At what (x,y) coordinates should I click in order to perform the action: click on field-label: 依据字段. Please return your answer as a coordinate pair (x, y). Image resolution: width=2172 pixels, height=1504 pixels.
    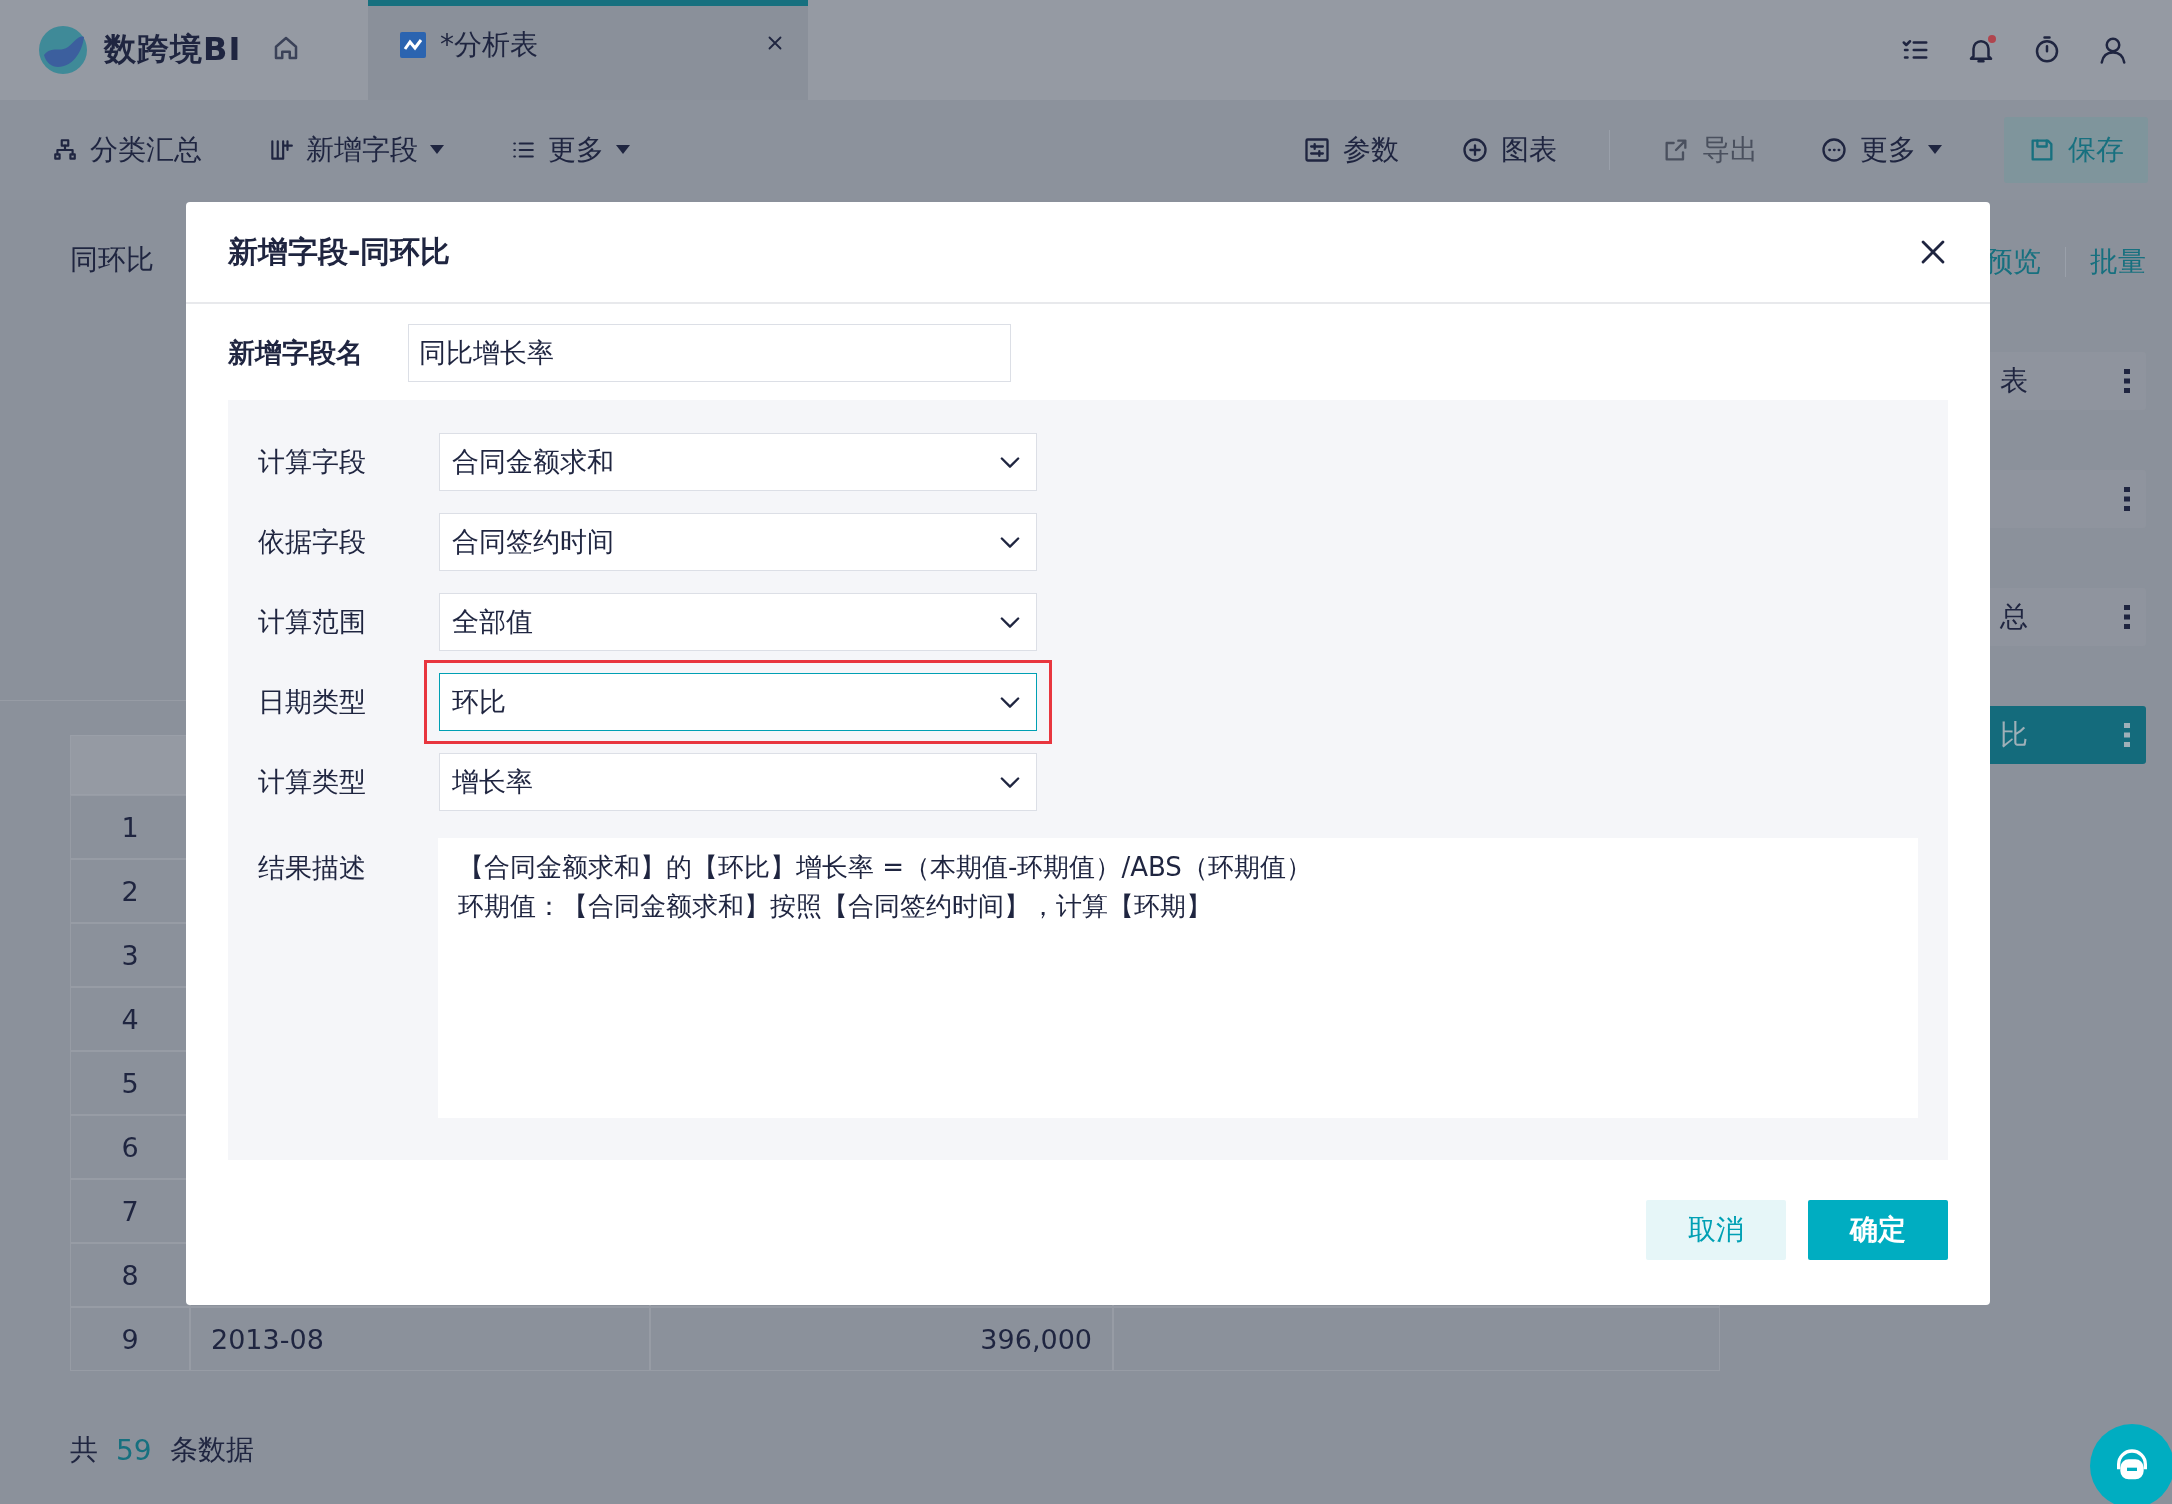
    Looking at the image, I should click on (312, 542).